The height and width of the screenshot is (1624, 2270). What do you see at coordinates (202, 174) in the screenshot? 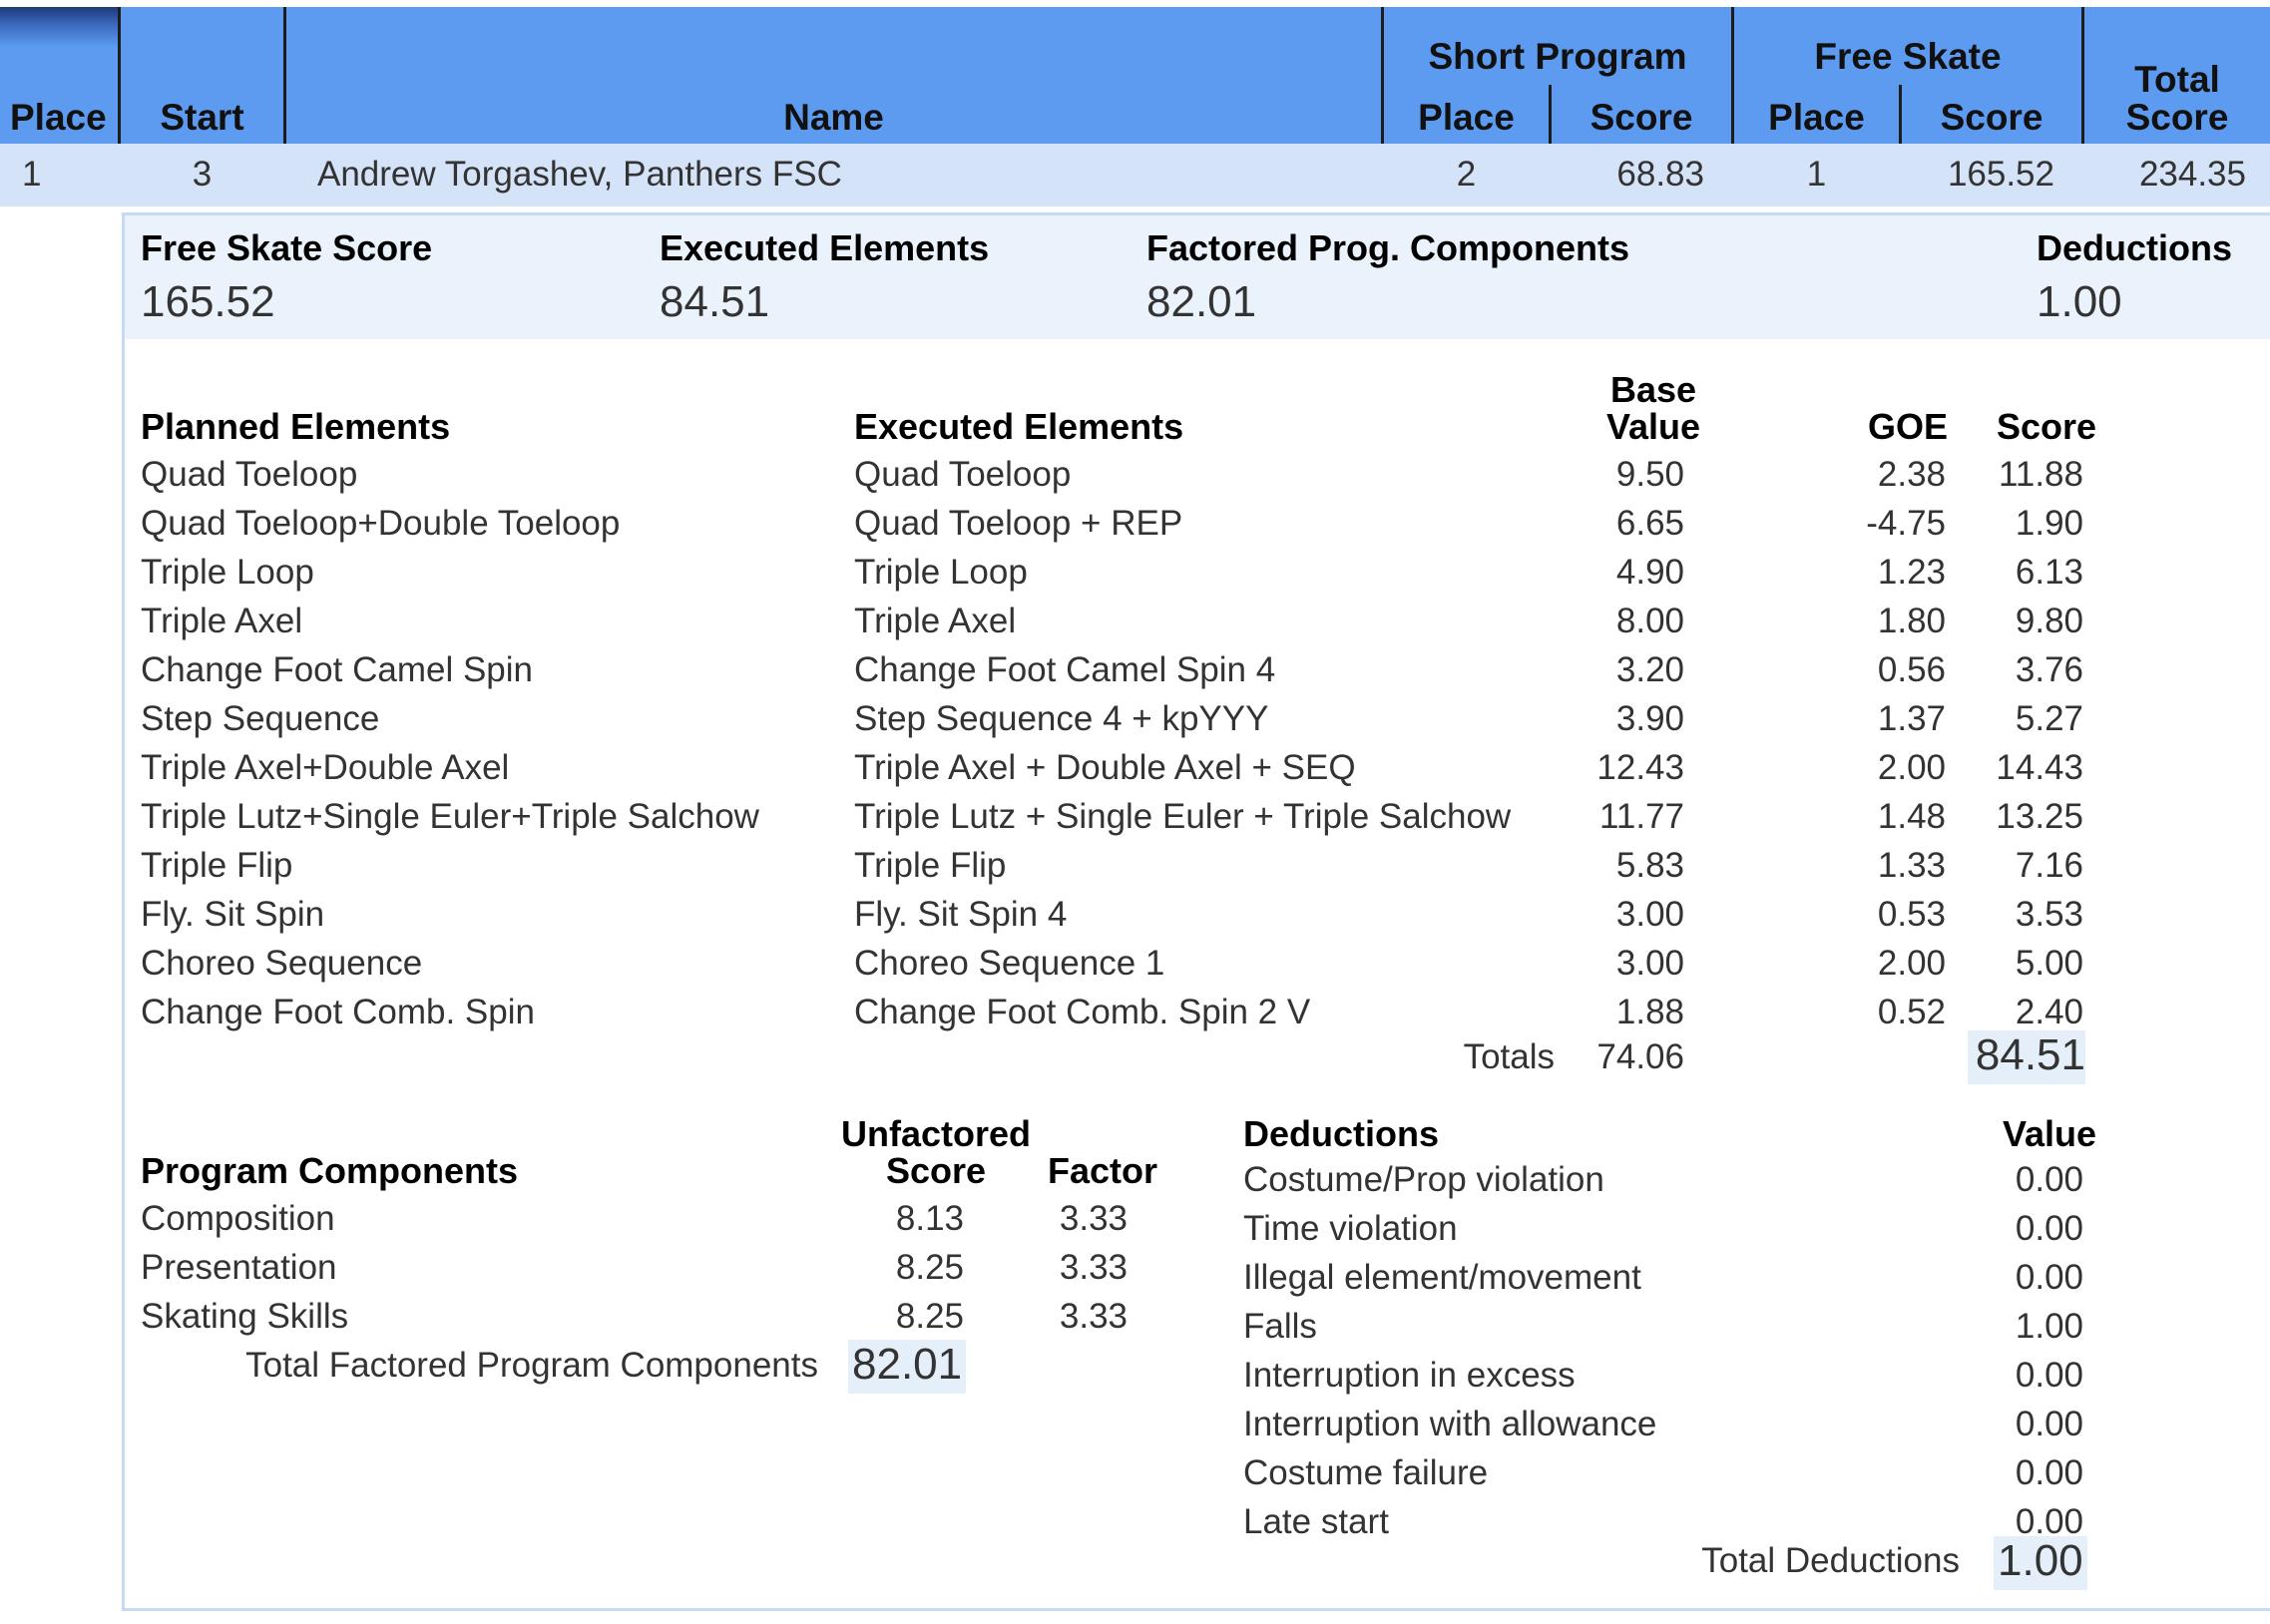
I see `row-start: 3` at bounding box center [202, 174].